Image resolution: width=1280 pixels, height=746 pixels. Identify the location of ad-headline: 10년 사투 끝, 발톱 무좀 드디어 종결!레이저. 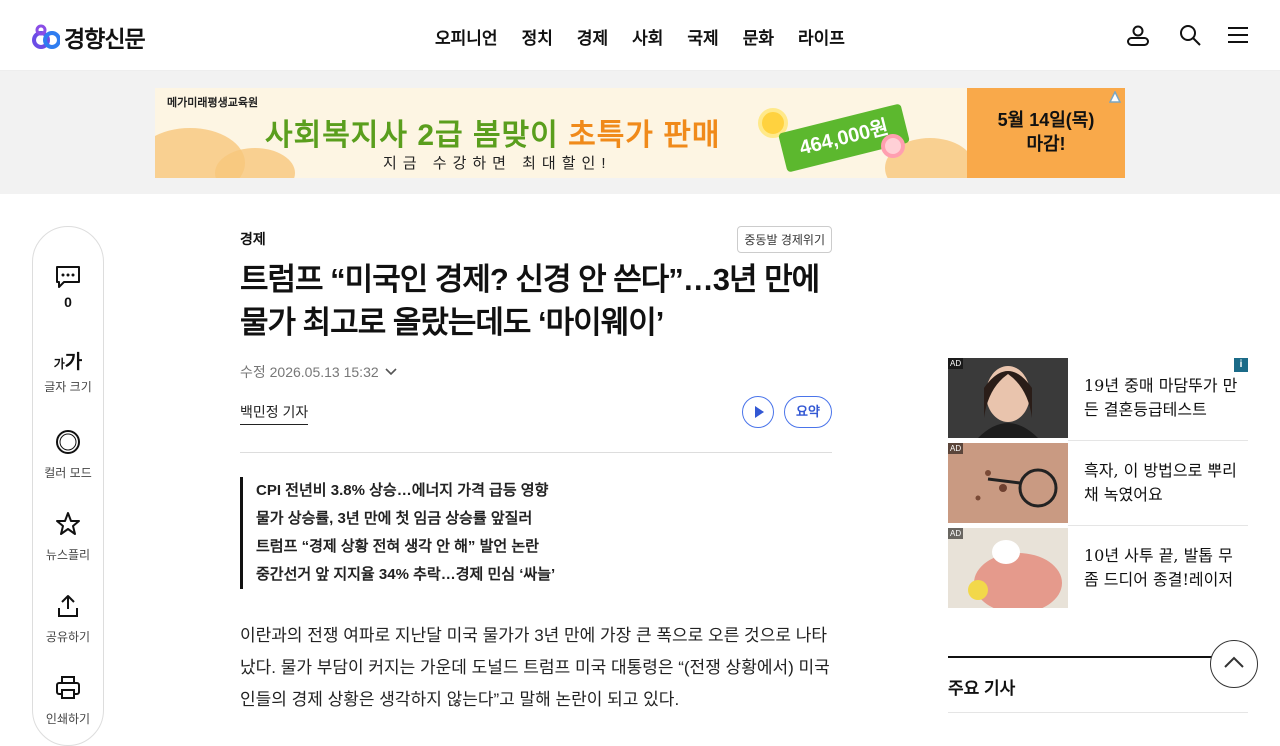
(1159, 567).